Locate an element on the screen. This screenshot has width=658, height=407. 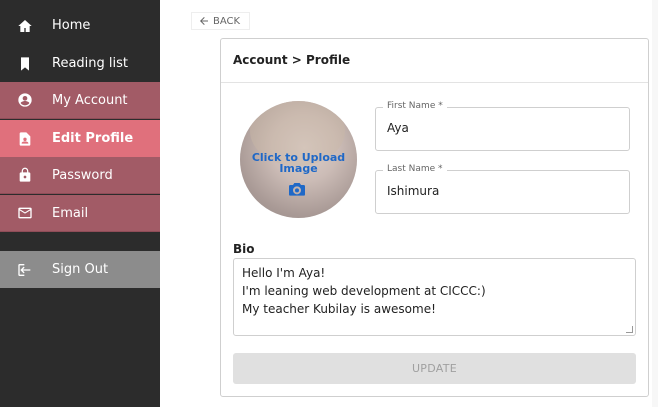
sidebar-item-edit-profile: Edit Profile is located at coordinates (80, 138).